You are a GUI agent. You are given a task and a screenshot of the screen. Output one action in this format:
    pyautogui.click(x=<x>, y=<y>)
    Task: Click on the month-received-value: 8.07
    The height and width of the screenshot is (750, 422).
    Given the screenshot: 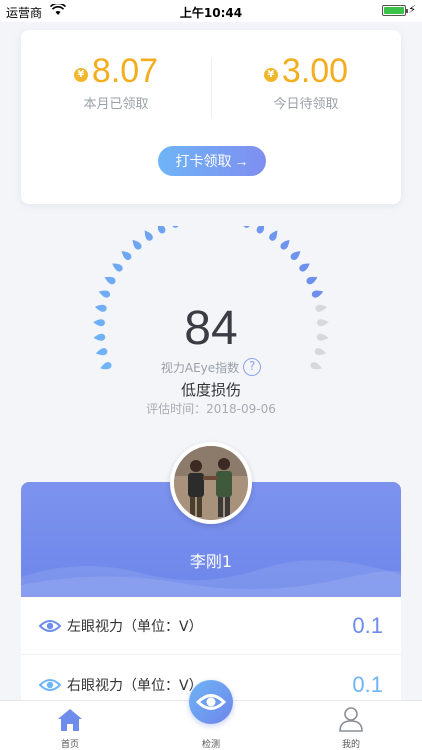 What is the action you would take?
    pyautogui.click(x=125, y=71)
    